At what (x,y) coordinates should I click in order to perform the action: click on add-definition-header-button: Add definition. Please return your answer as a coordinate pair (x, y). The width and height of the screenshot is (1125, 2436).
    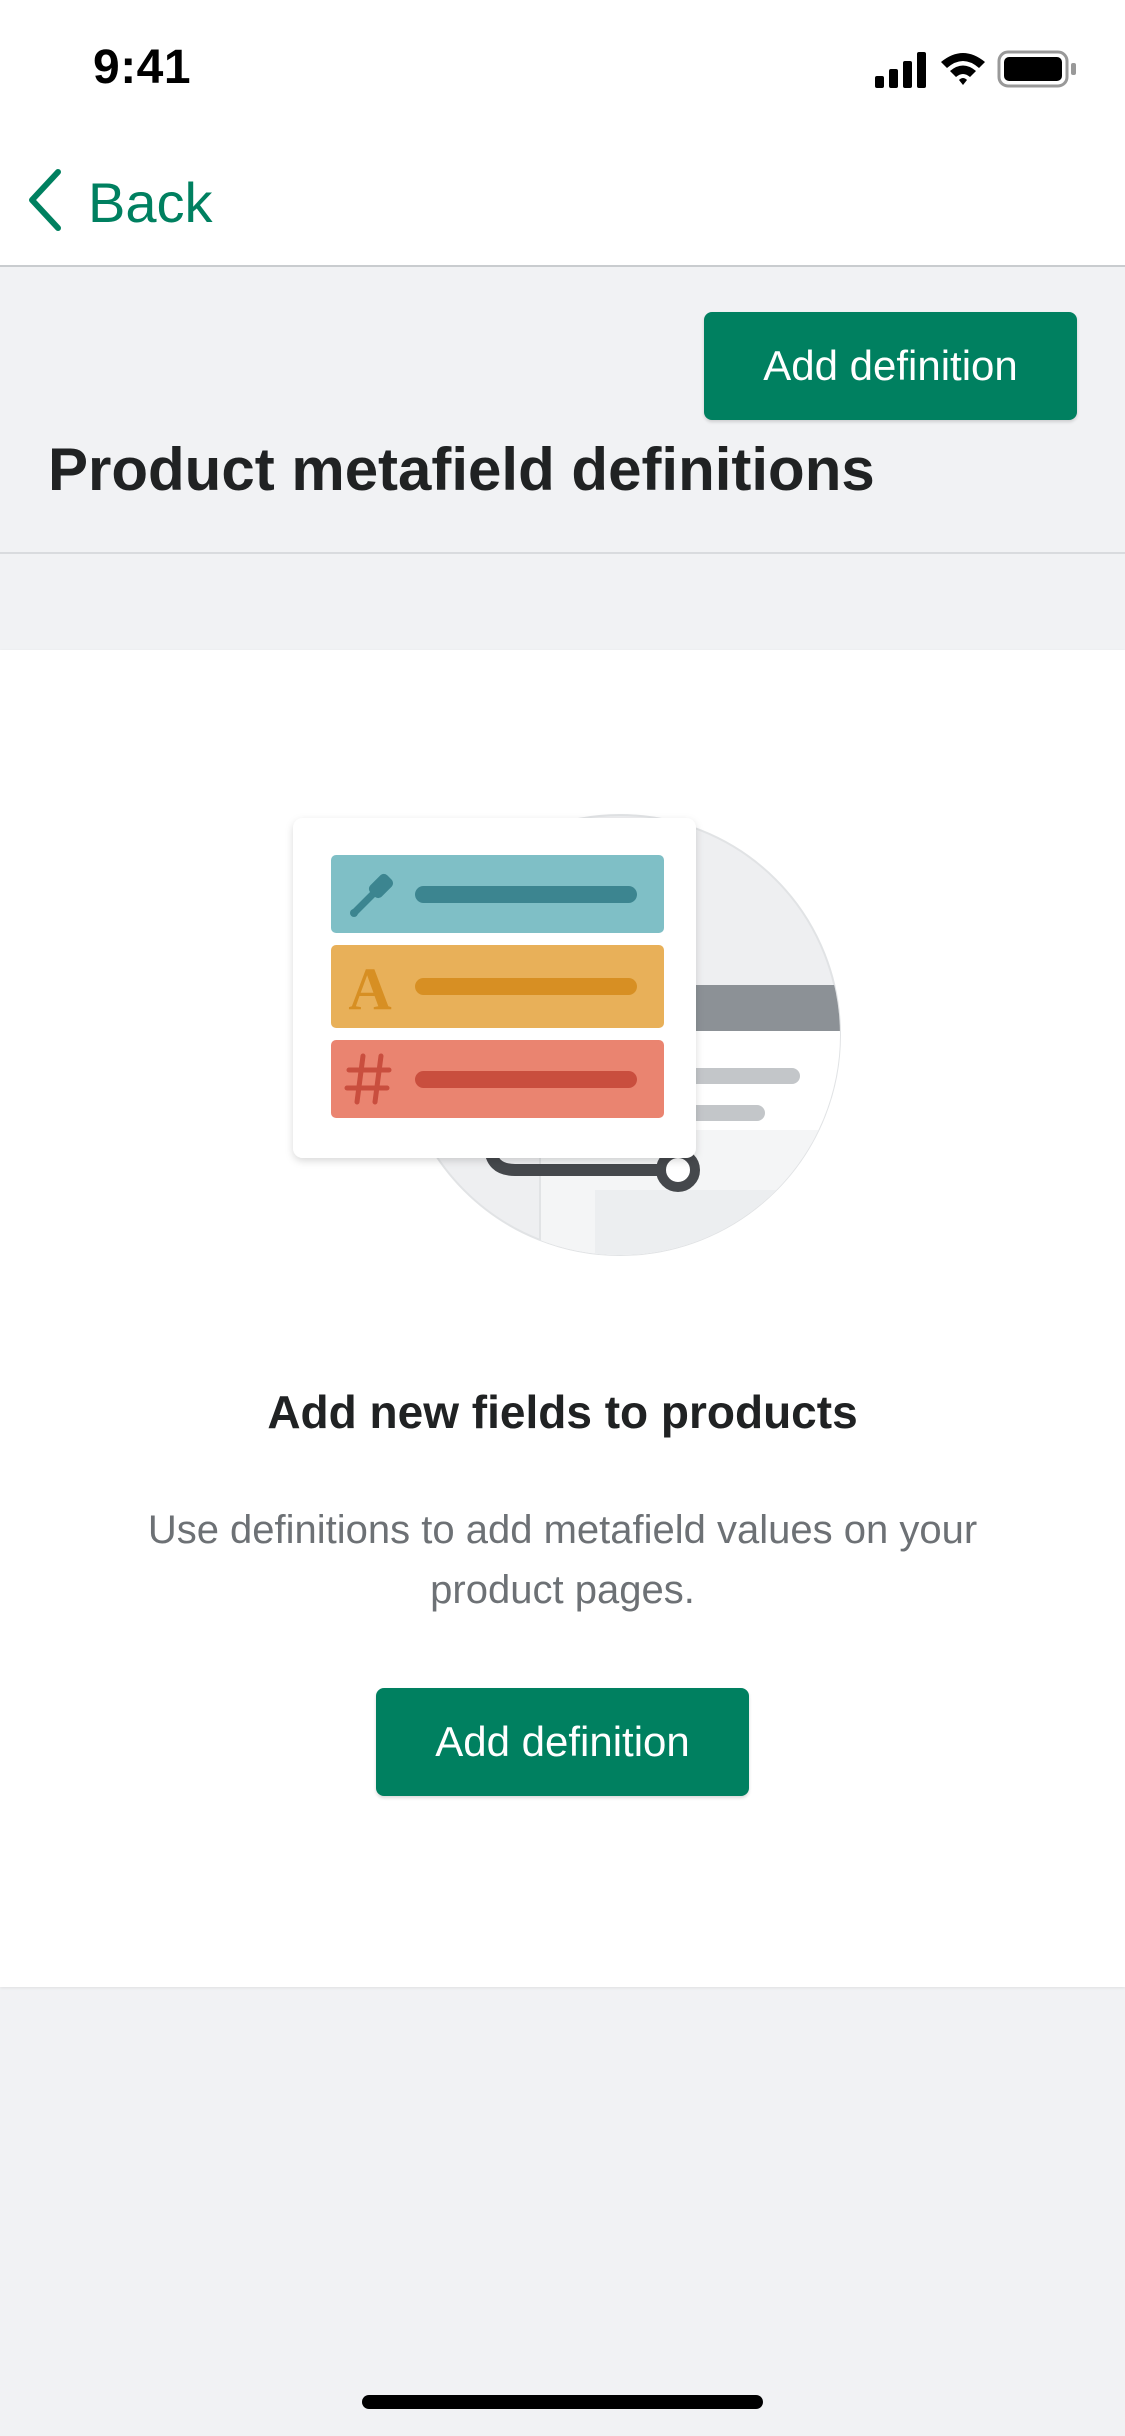
    Looking at the image, I should click on (890, 366).